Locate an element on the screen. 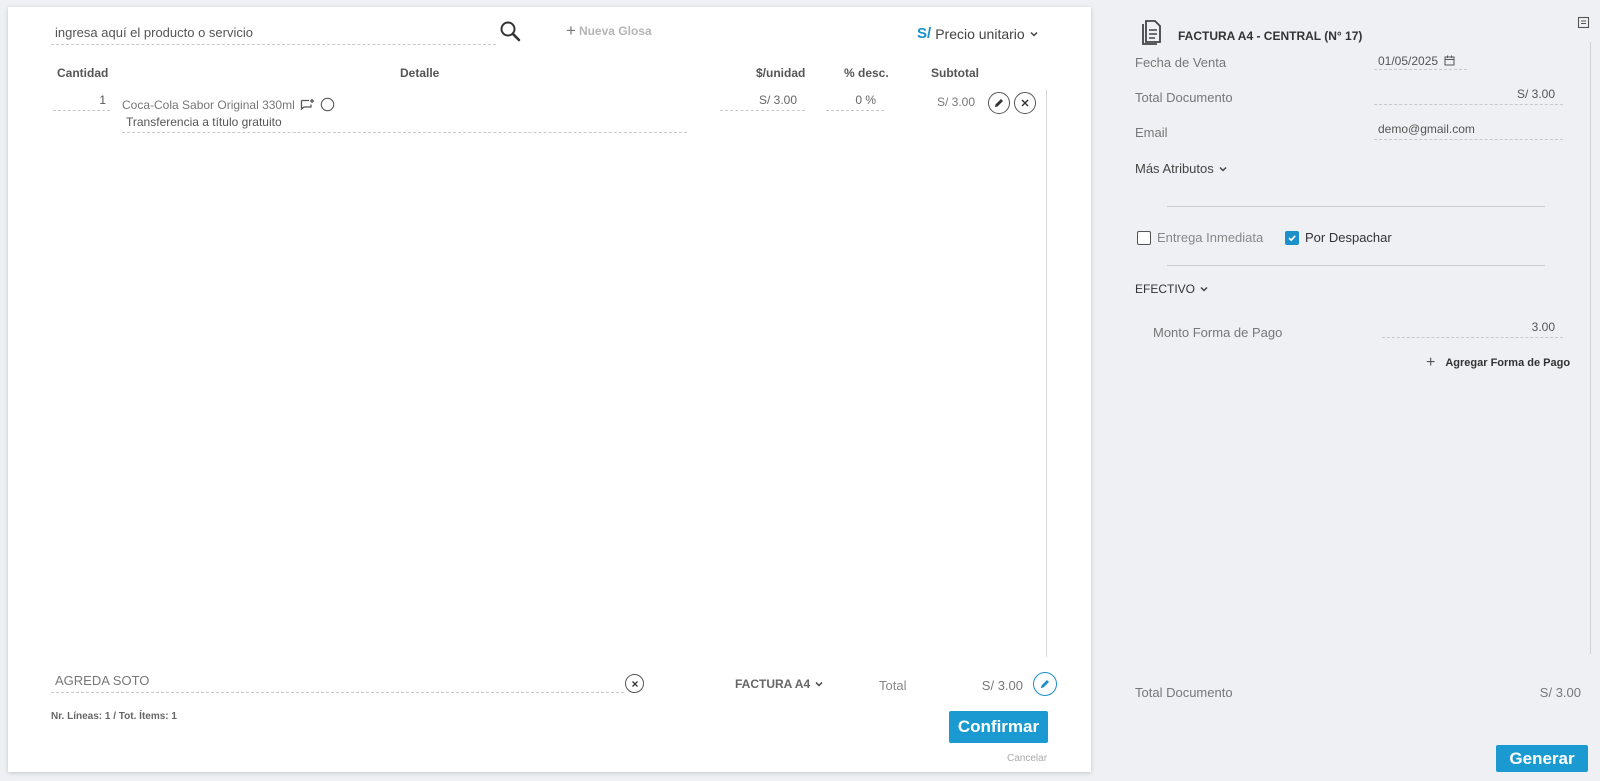  email-label: Email is located at coordinates (1151, 132).